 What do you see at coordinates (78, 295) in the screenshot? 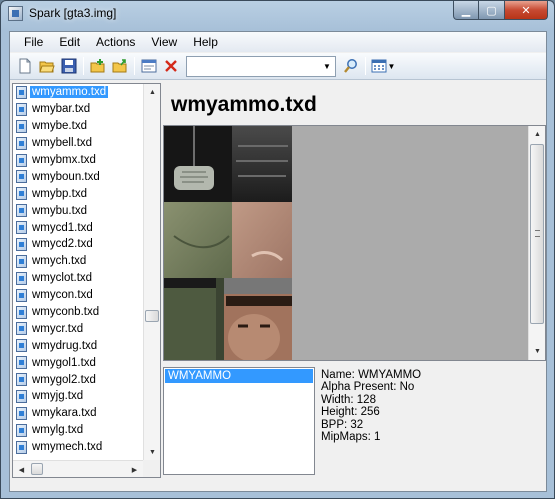
I see `file-list-item: wmycon.txd` at bounding box center [78, 295].